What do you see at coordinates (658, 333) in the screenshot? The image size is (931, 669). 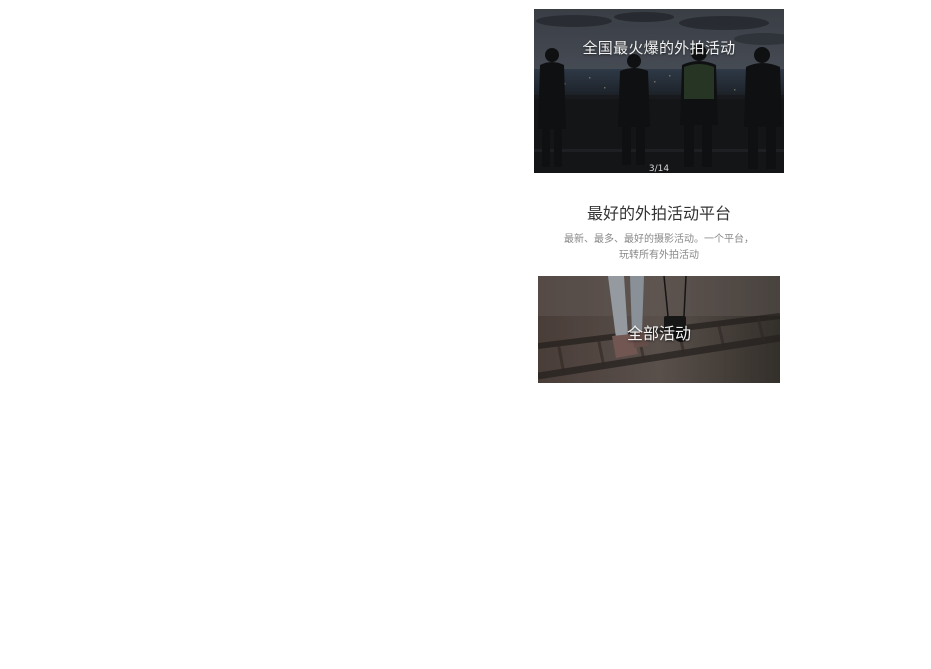 I see `all-activities-label: 全部活动` at bounding box center [658, 333].